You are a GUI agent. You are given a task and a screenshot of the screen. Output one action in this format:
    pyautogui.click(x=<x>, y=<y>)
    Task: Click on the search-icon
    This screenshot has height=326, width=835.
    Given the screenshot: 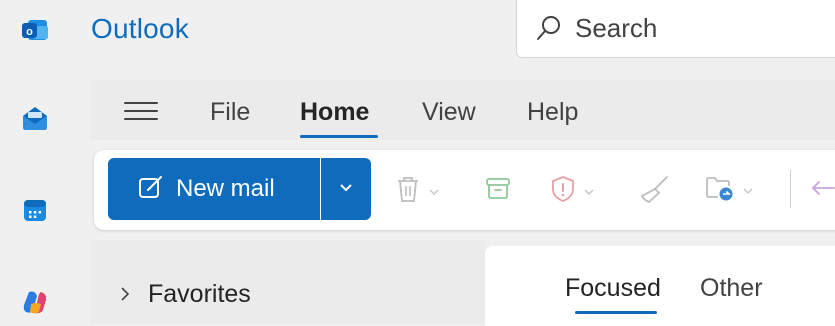 What is the action you would take?
    pyautogui.click(x=549, y=30)
    